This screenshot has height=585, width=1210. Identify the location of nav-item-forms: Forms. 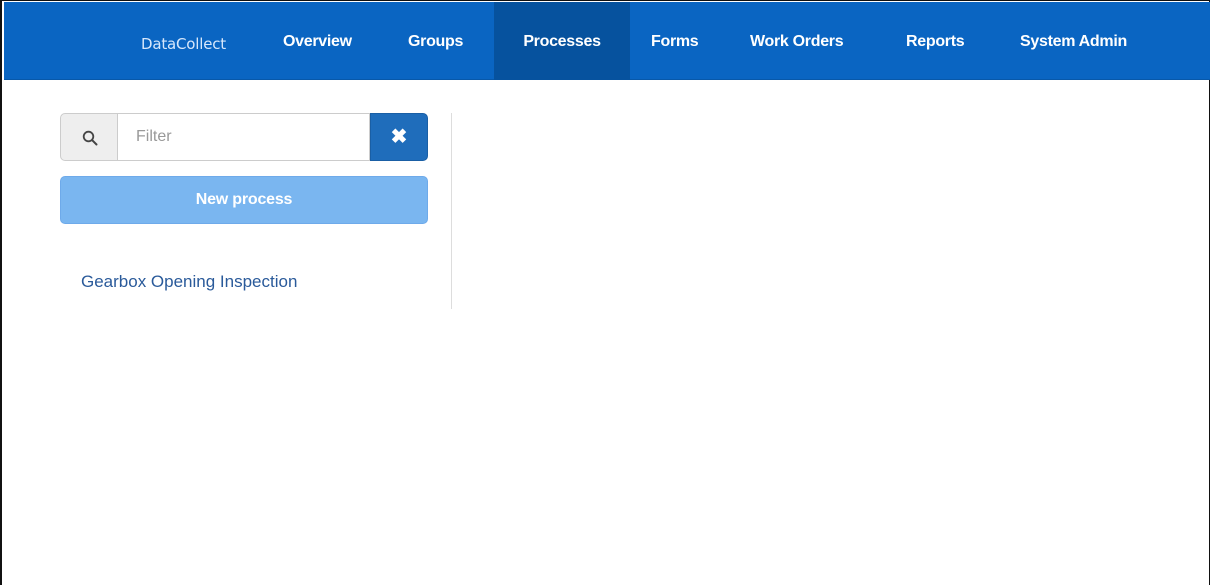
(674, 41).